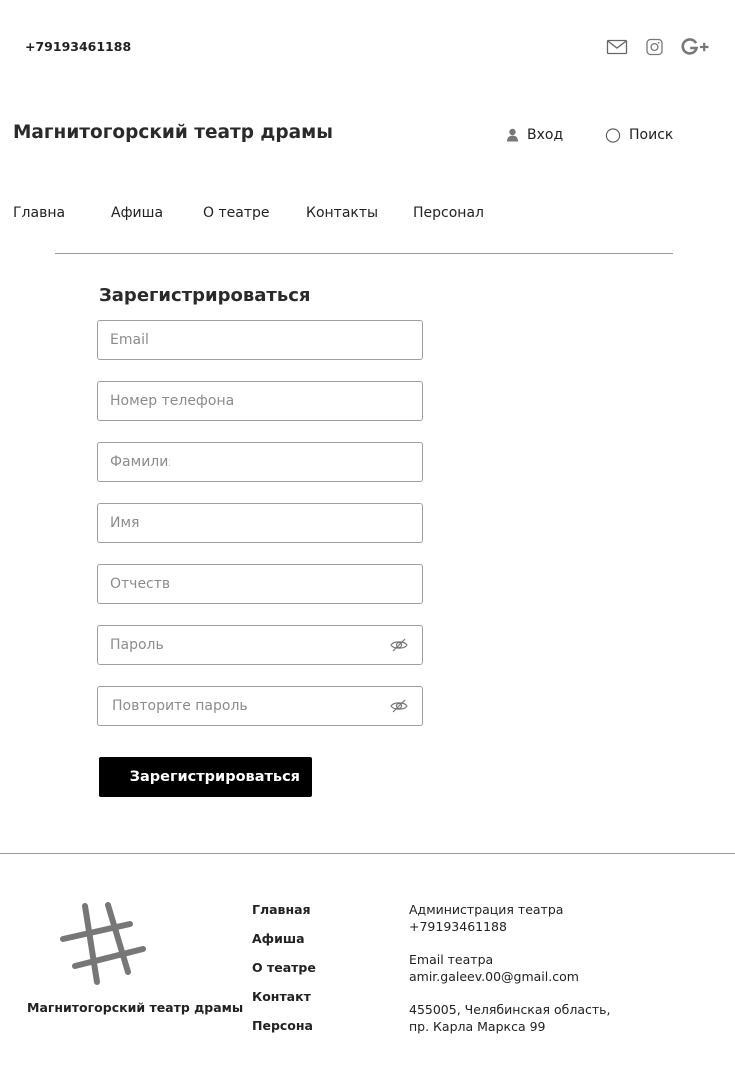 The height and width of the screenshot is (1080, 735). I want to click on footer-link-contacts: Контакт, so click(281, 996).